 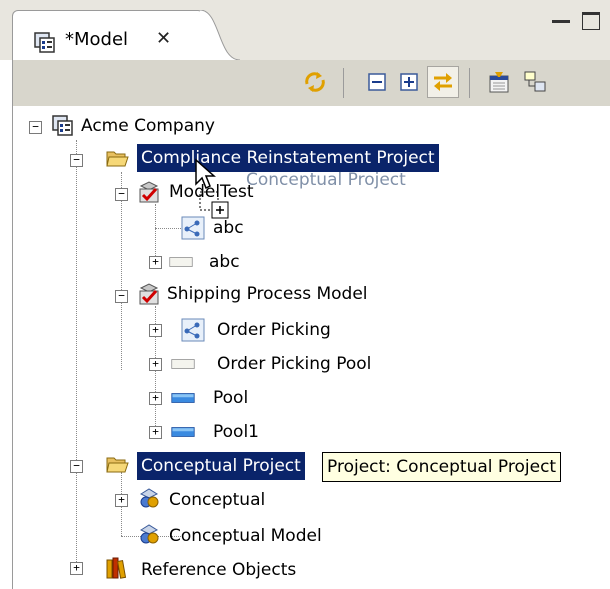 What do you see at coordinates (267, 294) in the screenshot?
I see `tree-item-shipping-process-model: Shipping Process Model` at bounding box center [267, 294].